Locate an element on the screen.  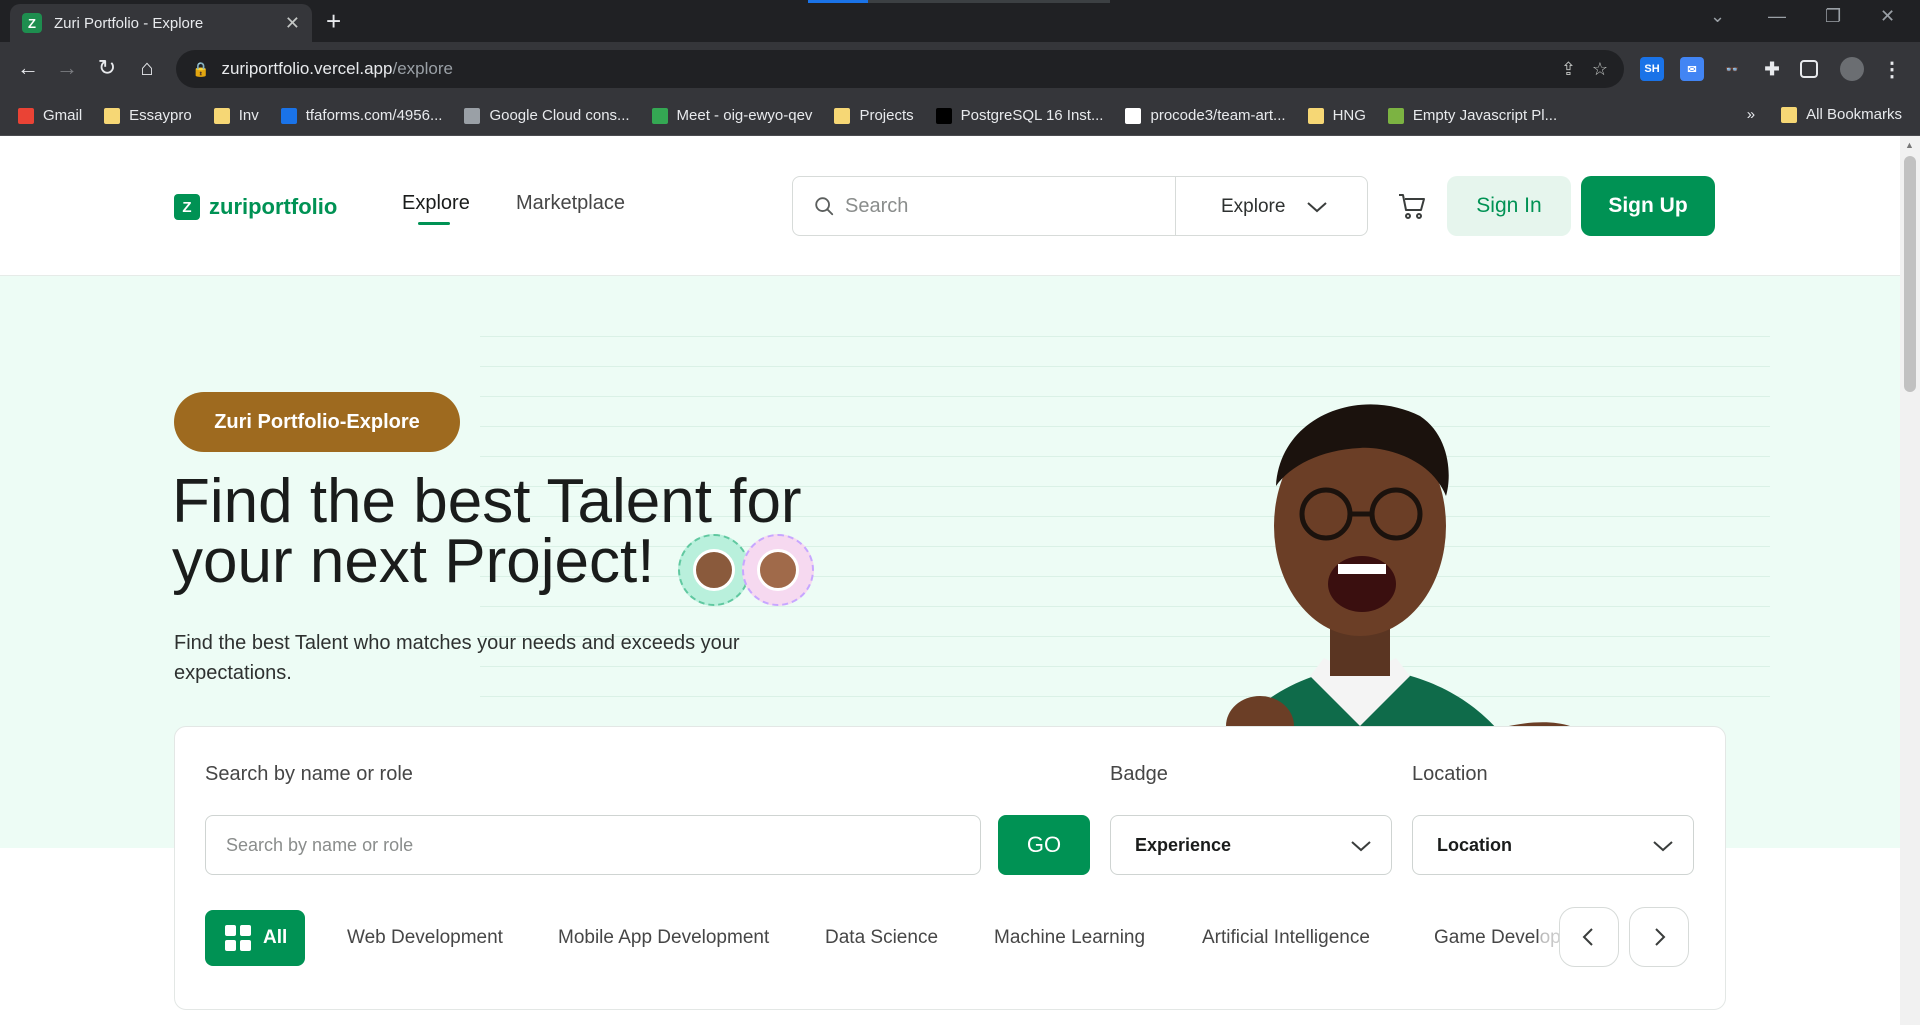
bookmark-label: Inv is located at coordinates (248, 115).